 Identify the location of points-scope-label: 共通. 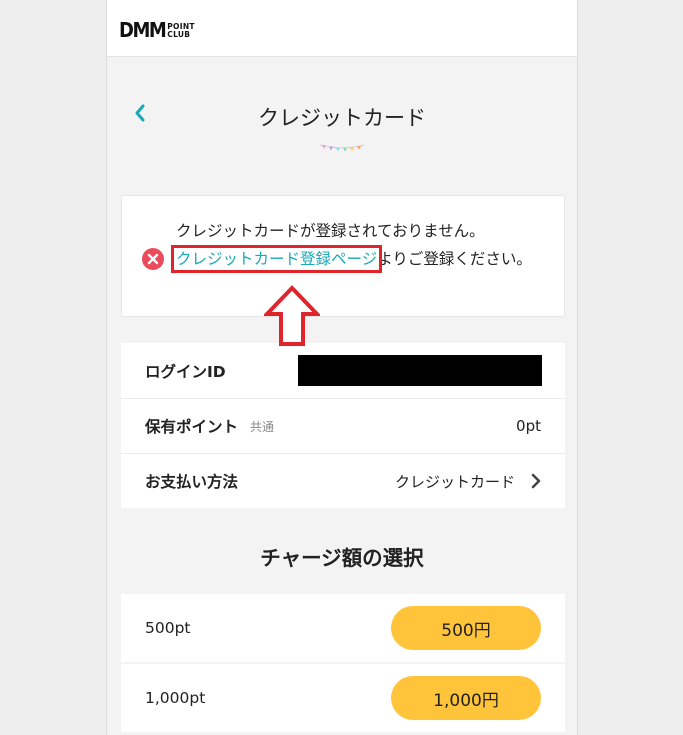
(262, 426).